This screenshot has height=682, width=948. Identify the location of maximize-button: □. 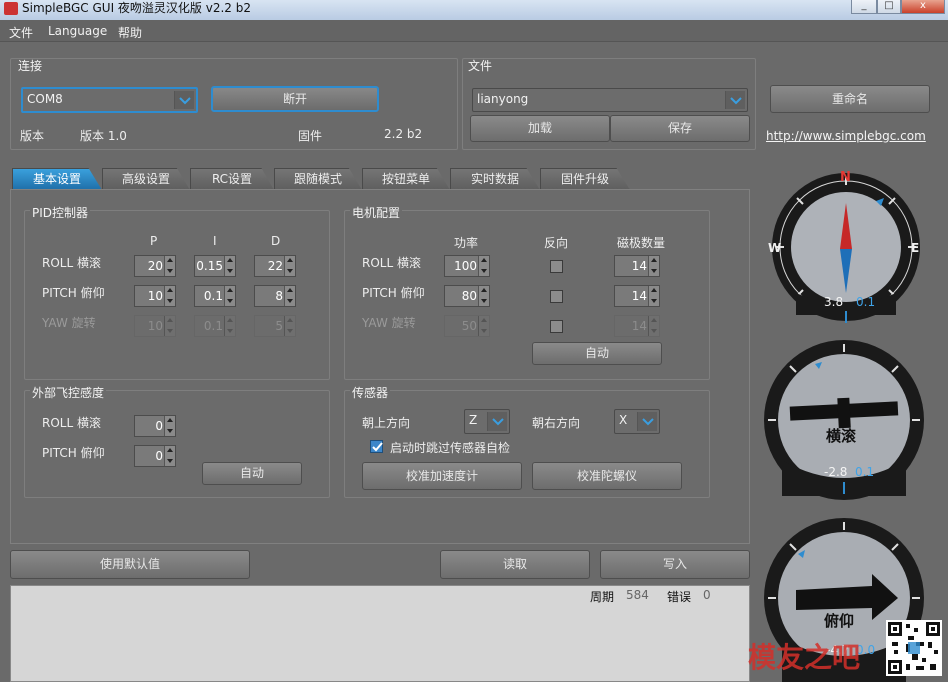
(889, 7).